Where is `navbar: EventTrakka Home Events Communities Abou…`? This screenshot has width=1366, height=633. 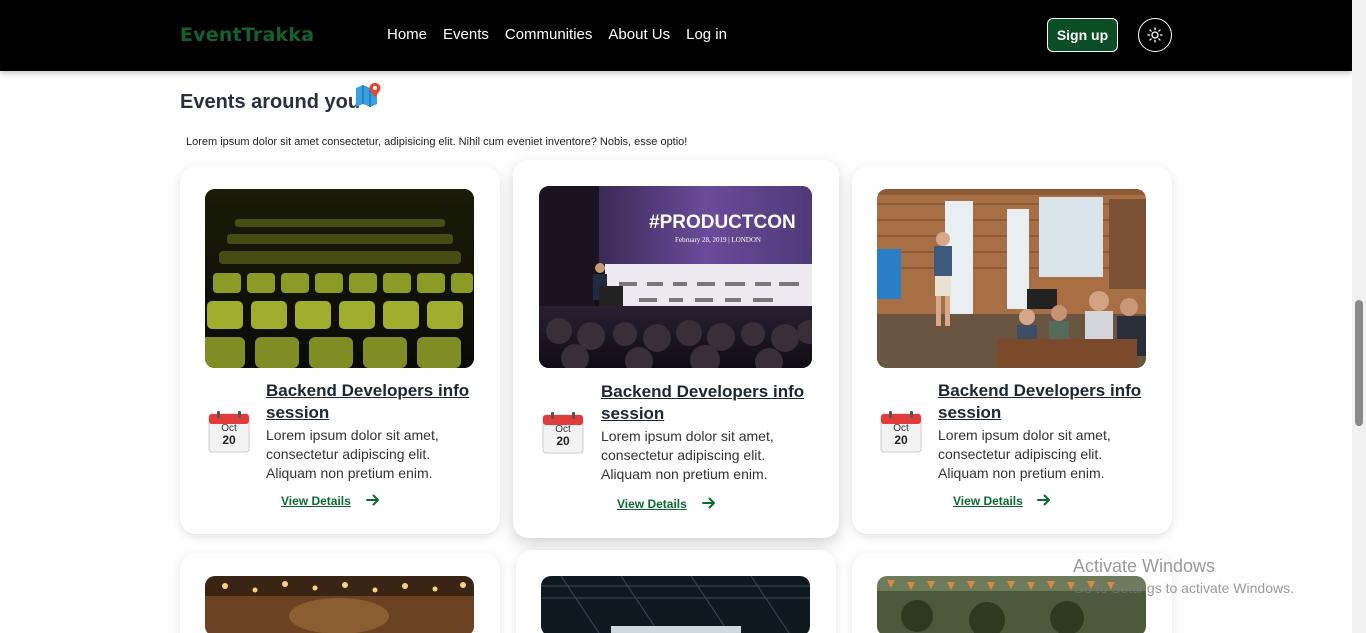
navbar: EventTrakka Home Events Communities Abou… is located at coordinates (676, 35).